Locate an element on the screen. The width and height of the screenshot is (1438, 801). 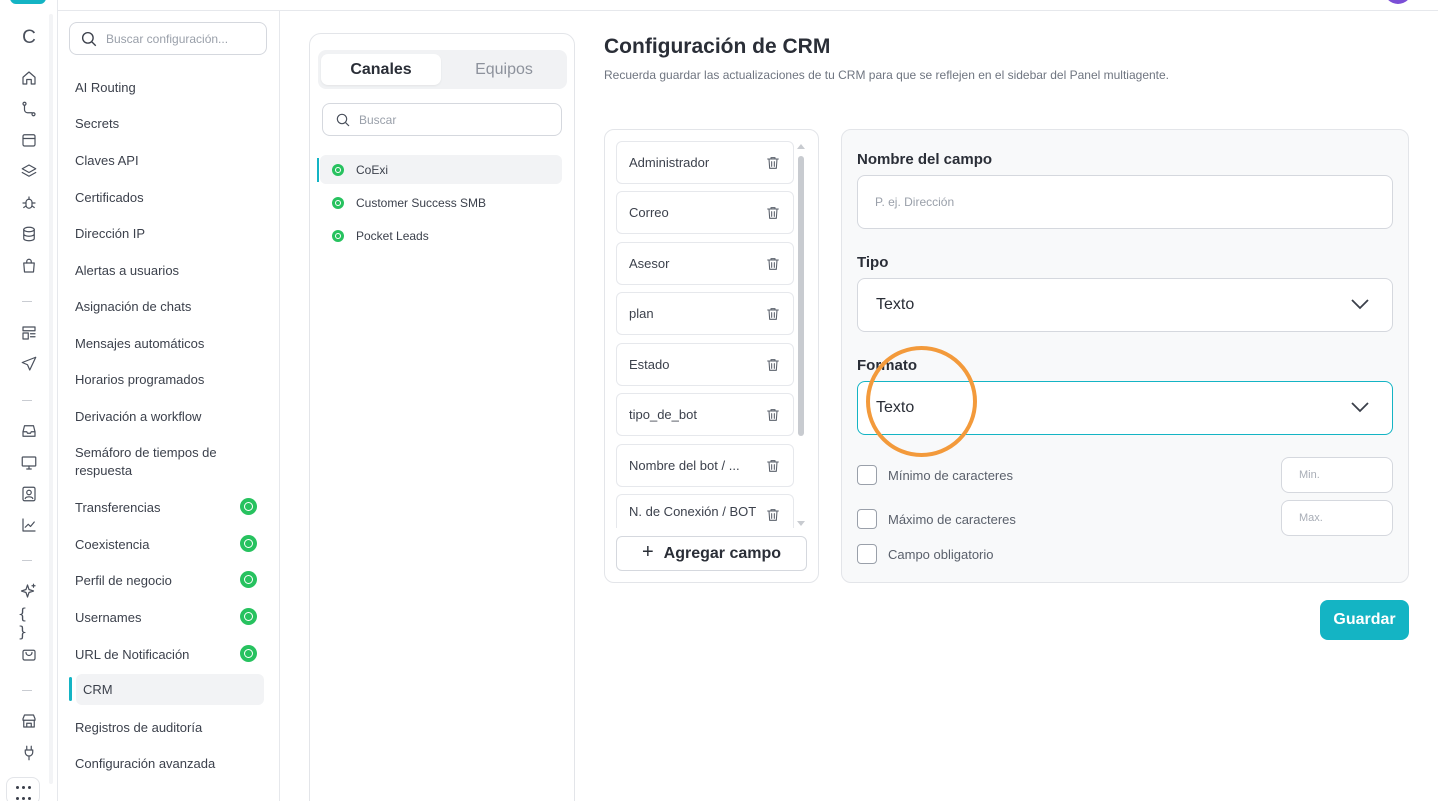
sidebar-item-crm: CRM is located at coordinates (170, 689).